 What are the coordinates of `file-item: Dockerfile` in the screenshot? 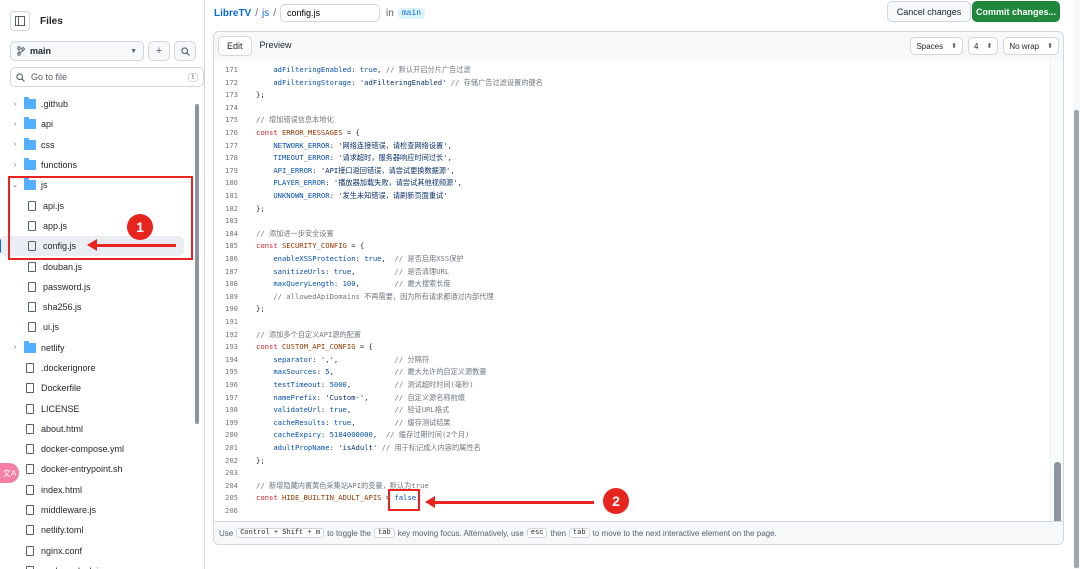 It's located at (98, 388).